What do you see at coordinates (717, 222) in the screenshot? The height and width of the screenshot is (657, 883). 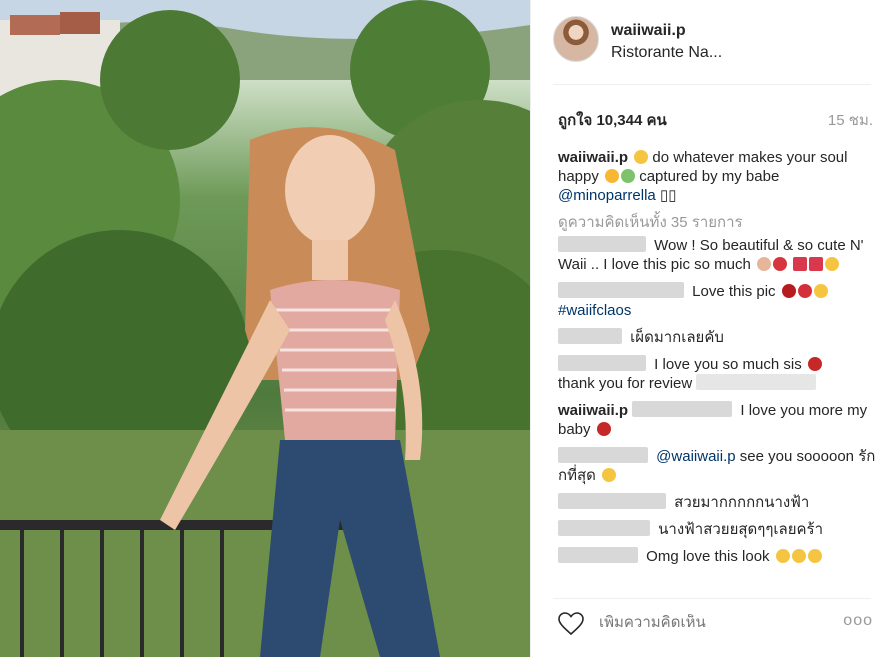 I see `view-all-comments: ดูความคิดเห็นทั้ง 35 รายการ` at bounding box center [717, 222].